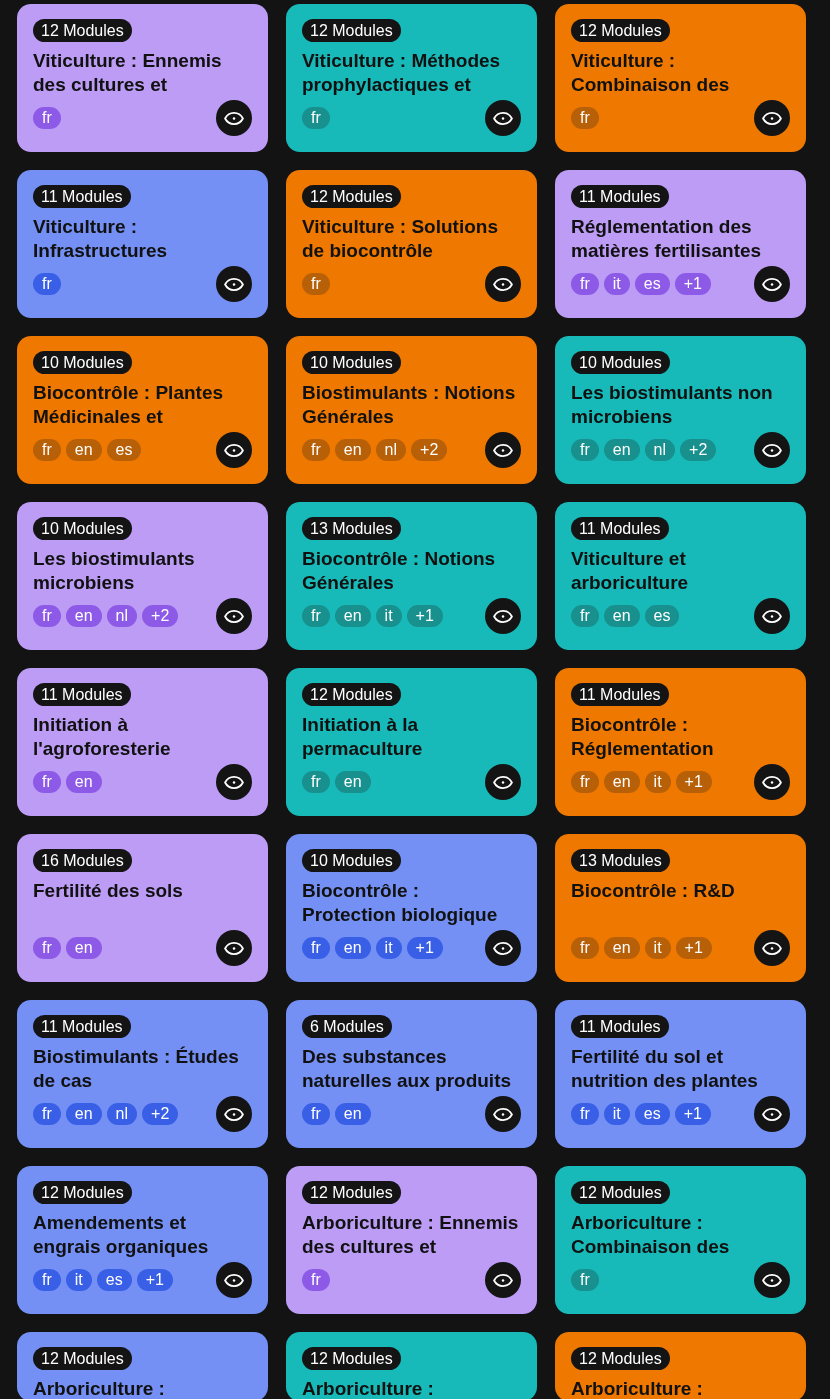  What do you see at coordinates (127, 73) in the screenshot?
I see `course-title: Viticulture : Ennemis des cultures et` at bounding box center [127, 73].